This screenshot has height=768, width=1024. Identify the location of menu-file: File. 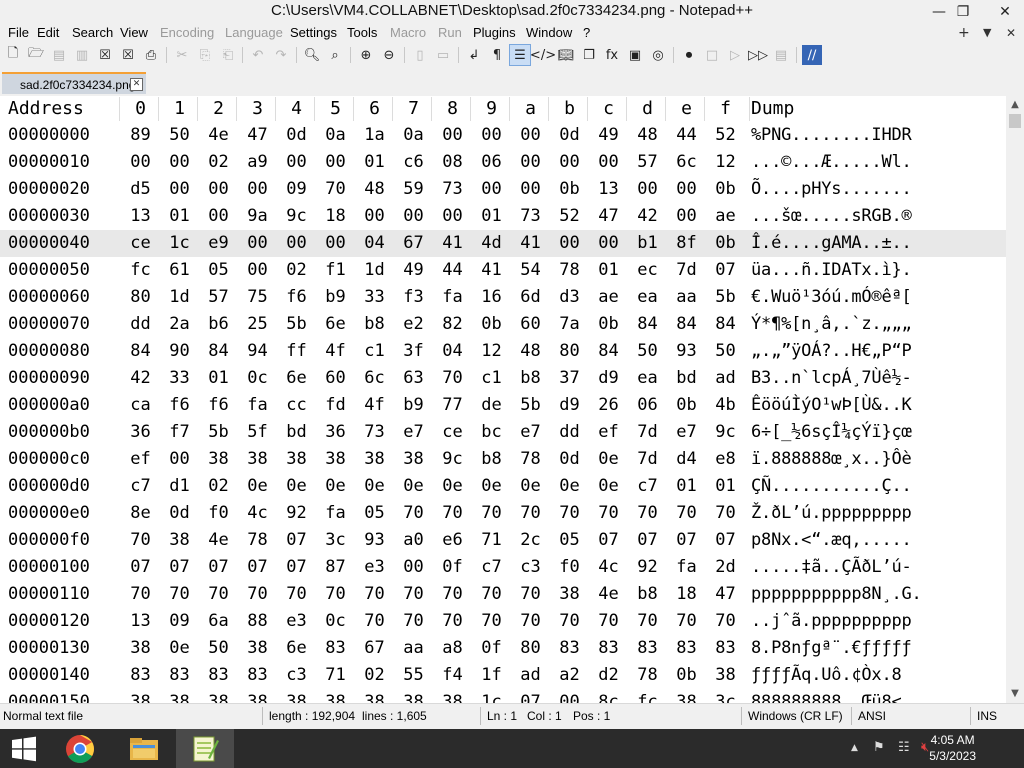
(18, 33).